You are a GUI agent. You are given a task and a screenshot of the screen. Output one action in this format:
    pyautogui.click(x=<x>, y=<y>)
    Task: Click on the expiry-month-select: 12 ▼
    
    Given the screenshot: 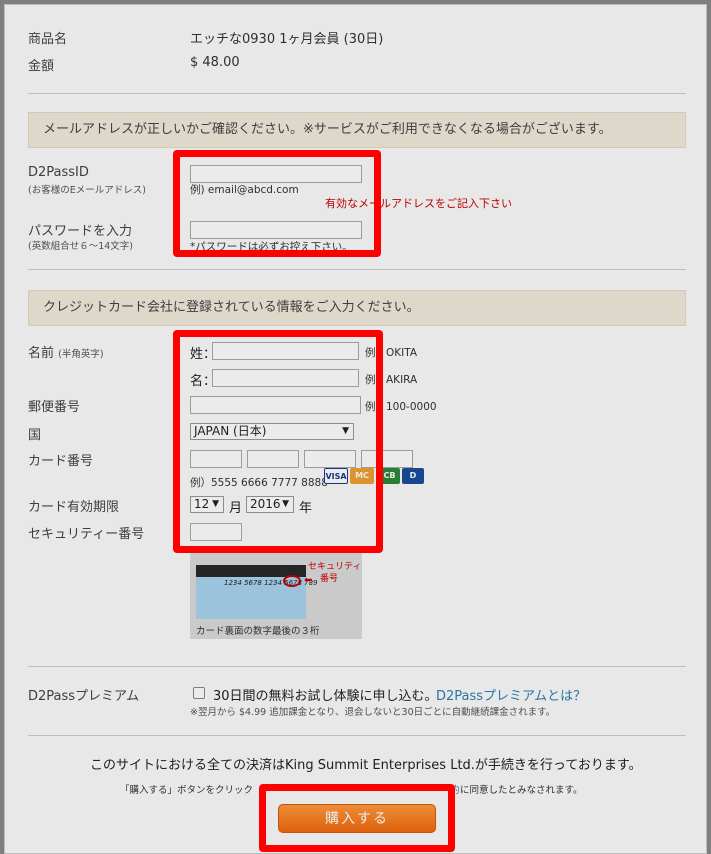 What is the action you would take?
    pyautogui.click(x=207, y=504)
    